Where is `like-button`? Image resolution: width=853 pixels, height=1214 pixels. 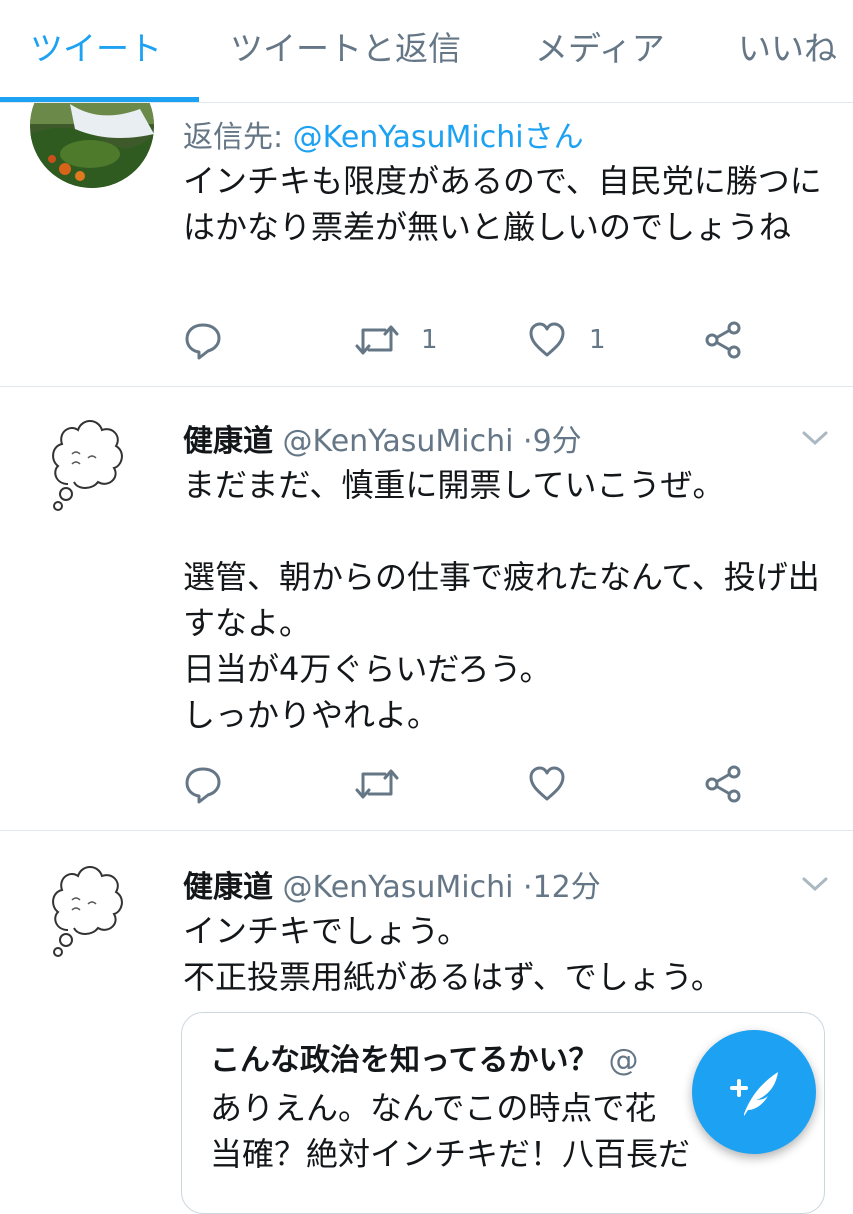 like-button is located at coordinates (547, 784).